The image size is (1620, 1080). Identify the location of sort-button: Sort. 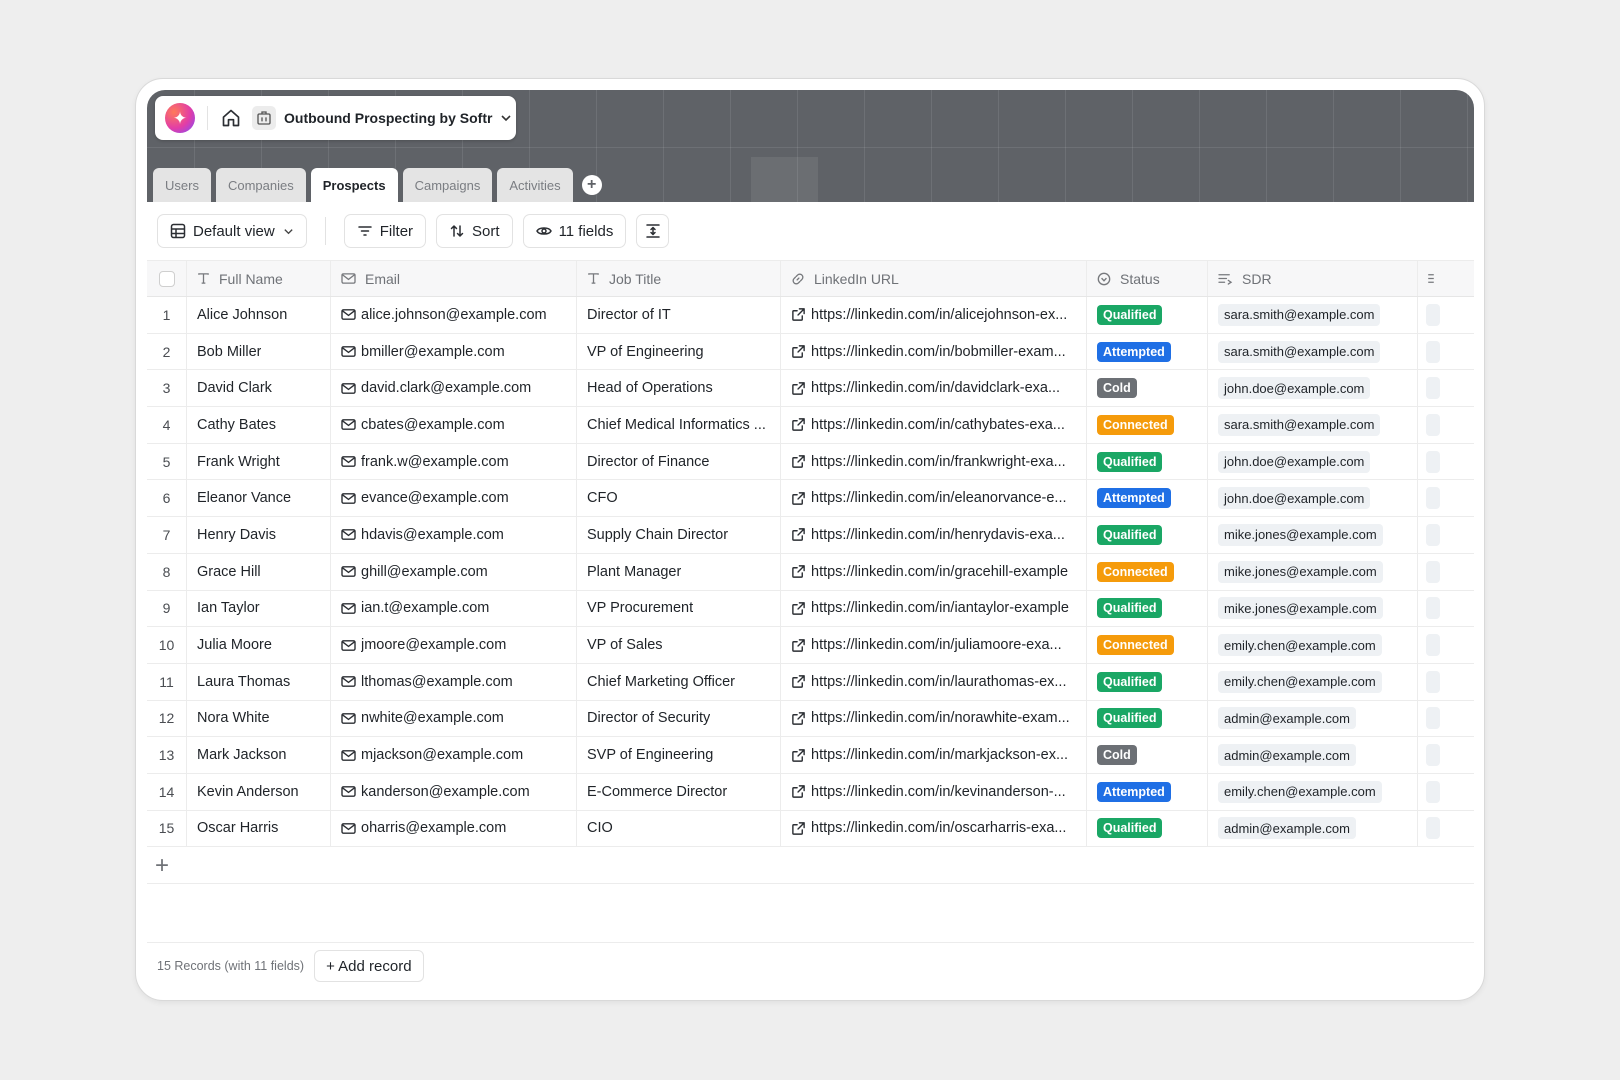
(474, 231).